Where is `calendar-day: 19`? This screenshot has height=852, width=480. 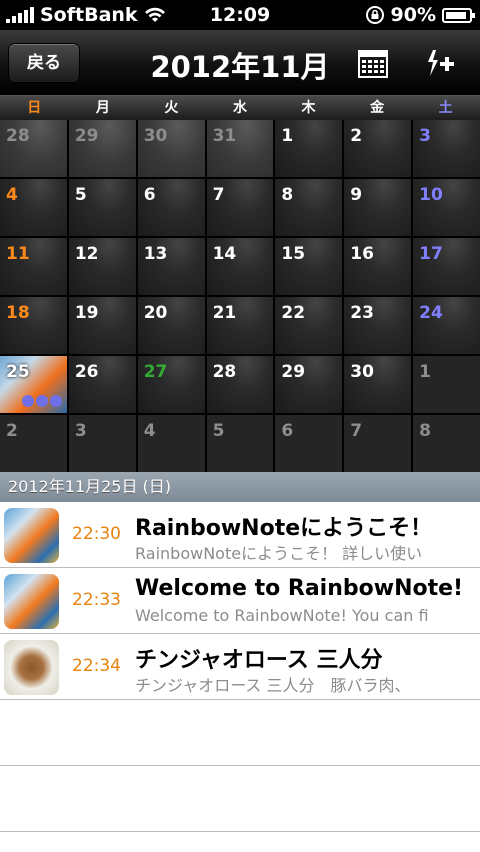 calendar-day: 19 is located at coordinates (102, 325).